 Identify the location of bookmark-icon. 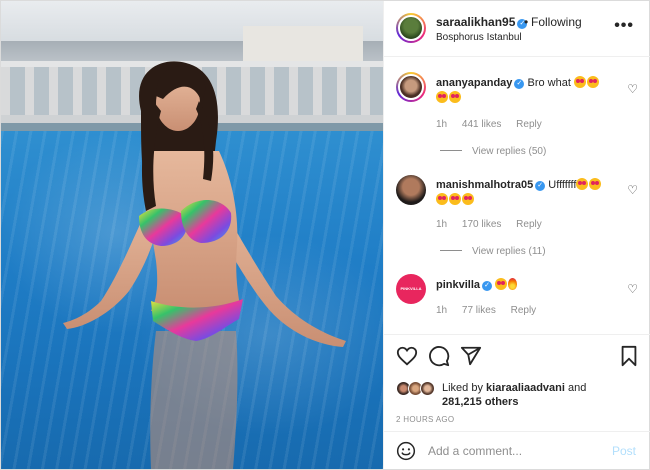
(629, 356).